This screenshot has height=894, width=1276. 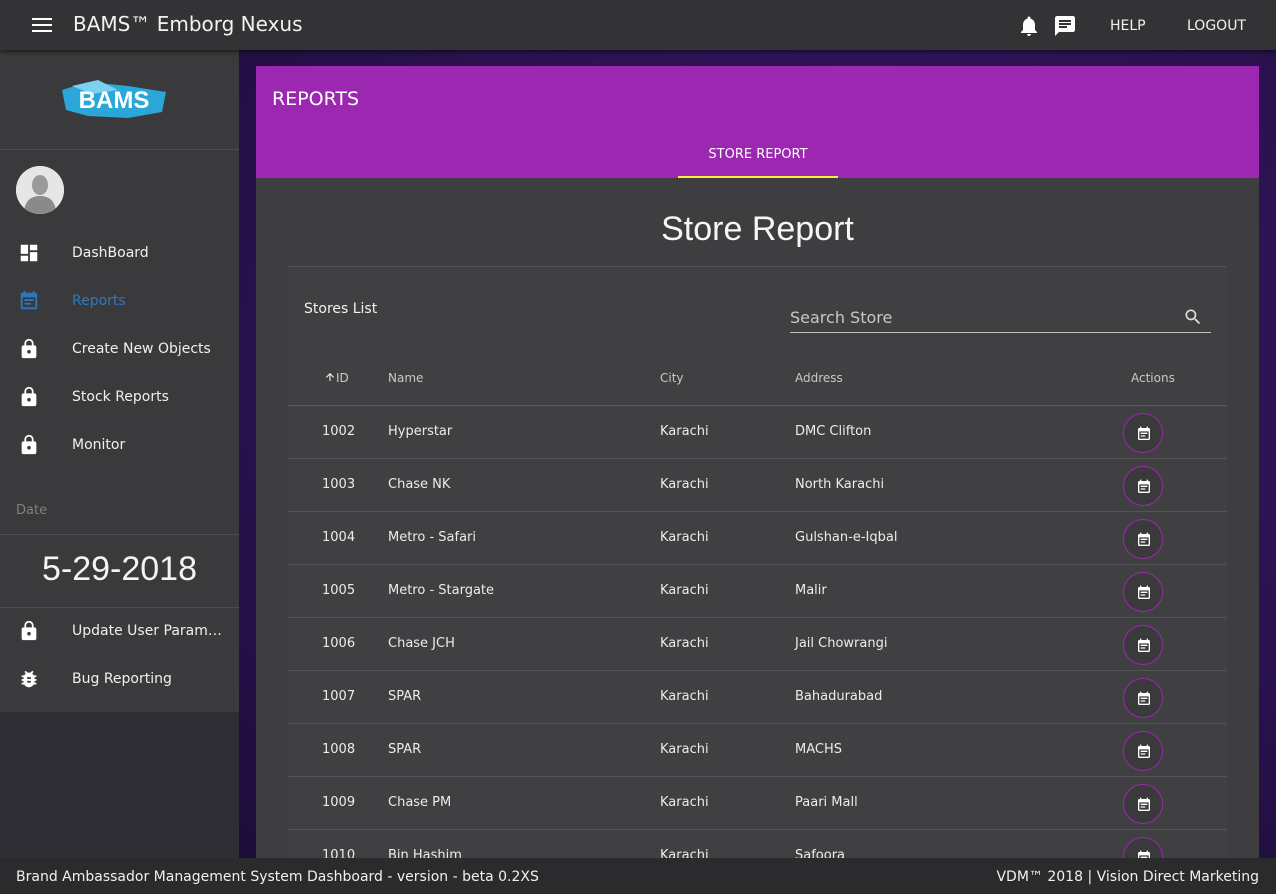 I want to click on cell-name: Metro - Stargate, so click(x=441, y=590).